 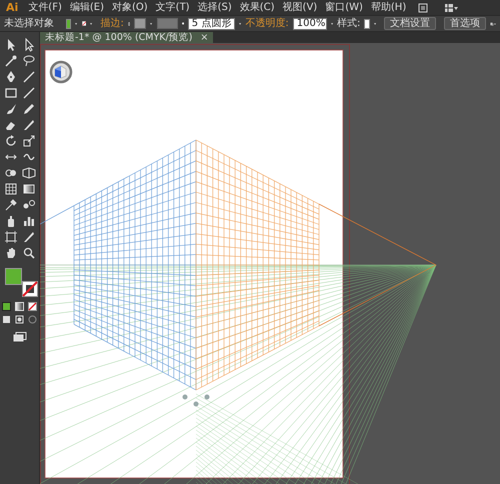 I want to click on stroke-swatch, so click(x=30, y=289).